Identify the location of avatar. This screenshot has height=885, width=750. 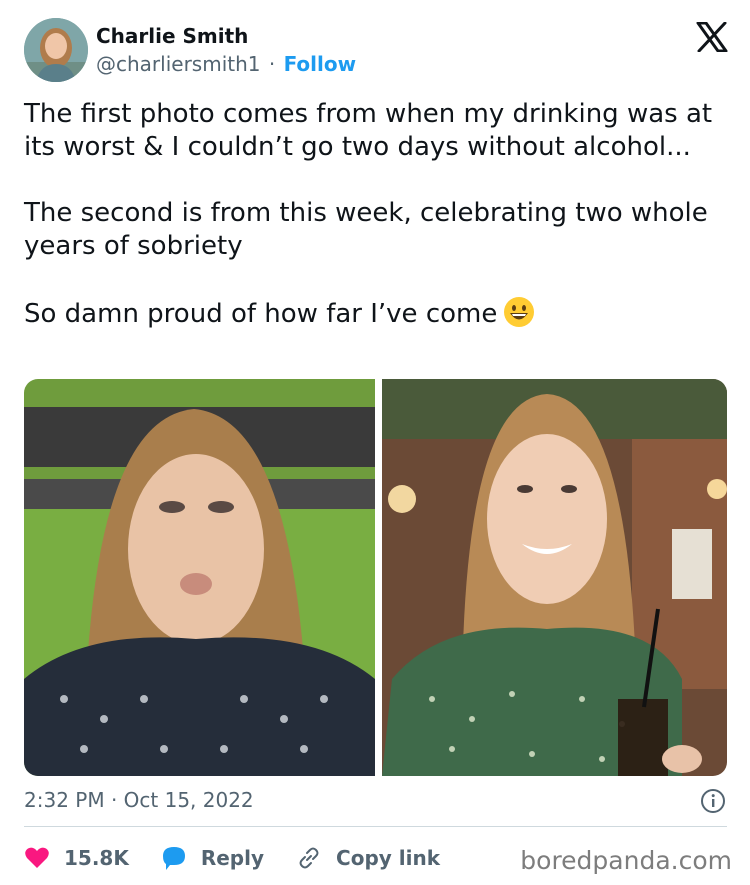
(56, 50).